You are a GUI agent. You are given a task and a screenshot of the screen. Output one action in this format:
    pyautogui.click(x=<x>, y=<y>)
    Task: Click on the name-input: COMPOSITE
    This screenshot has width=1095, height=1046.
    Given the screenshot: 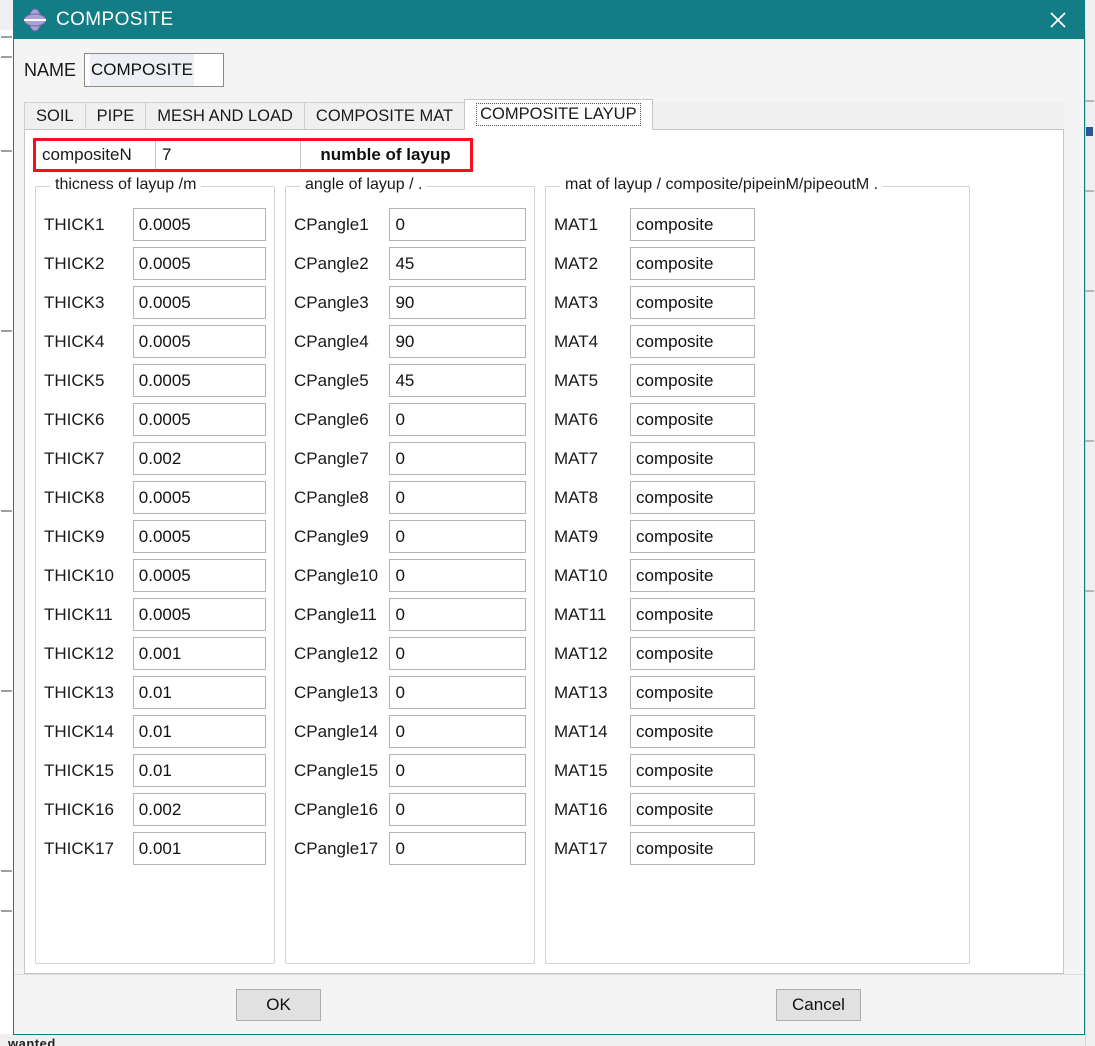 What is the action you would take?
    pyautogui.click(x=154, y=70)
    